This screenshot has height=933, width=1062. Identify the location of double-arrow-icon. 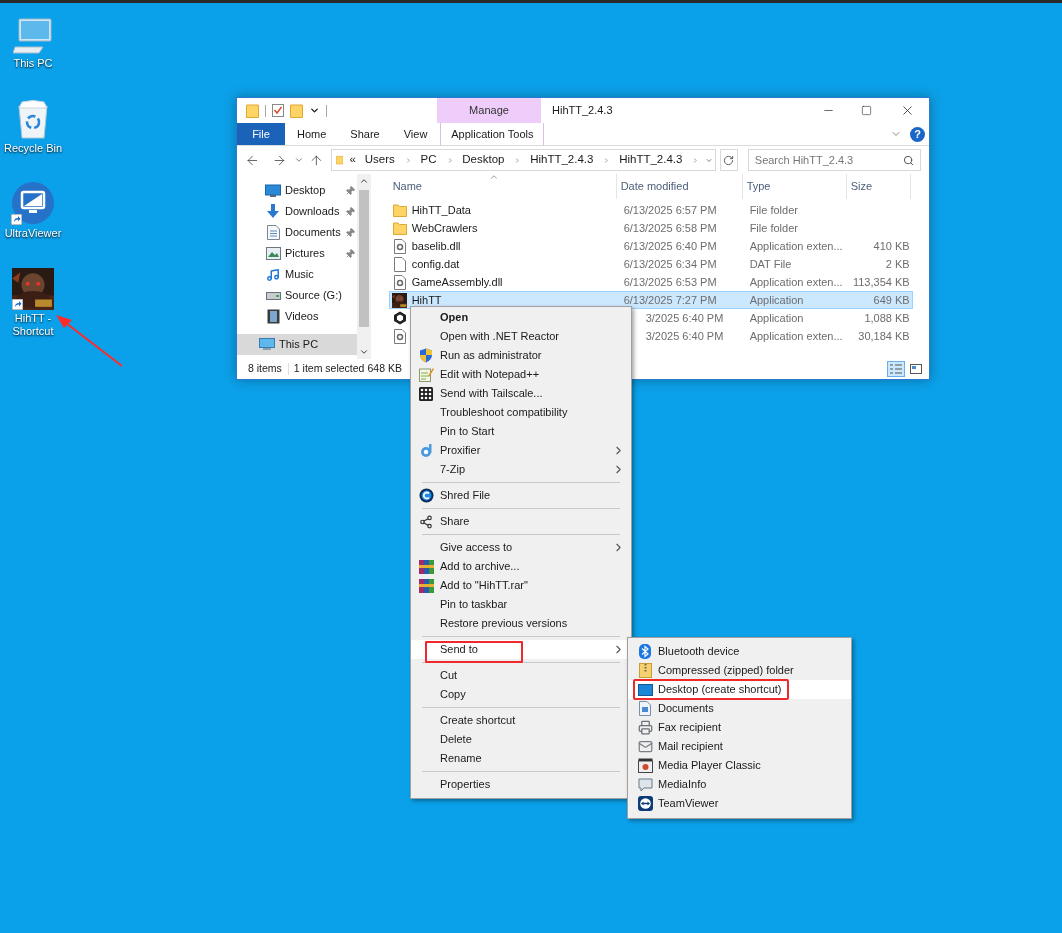
(645, 803).